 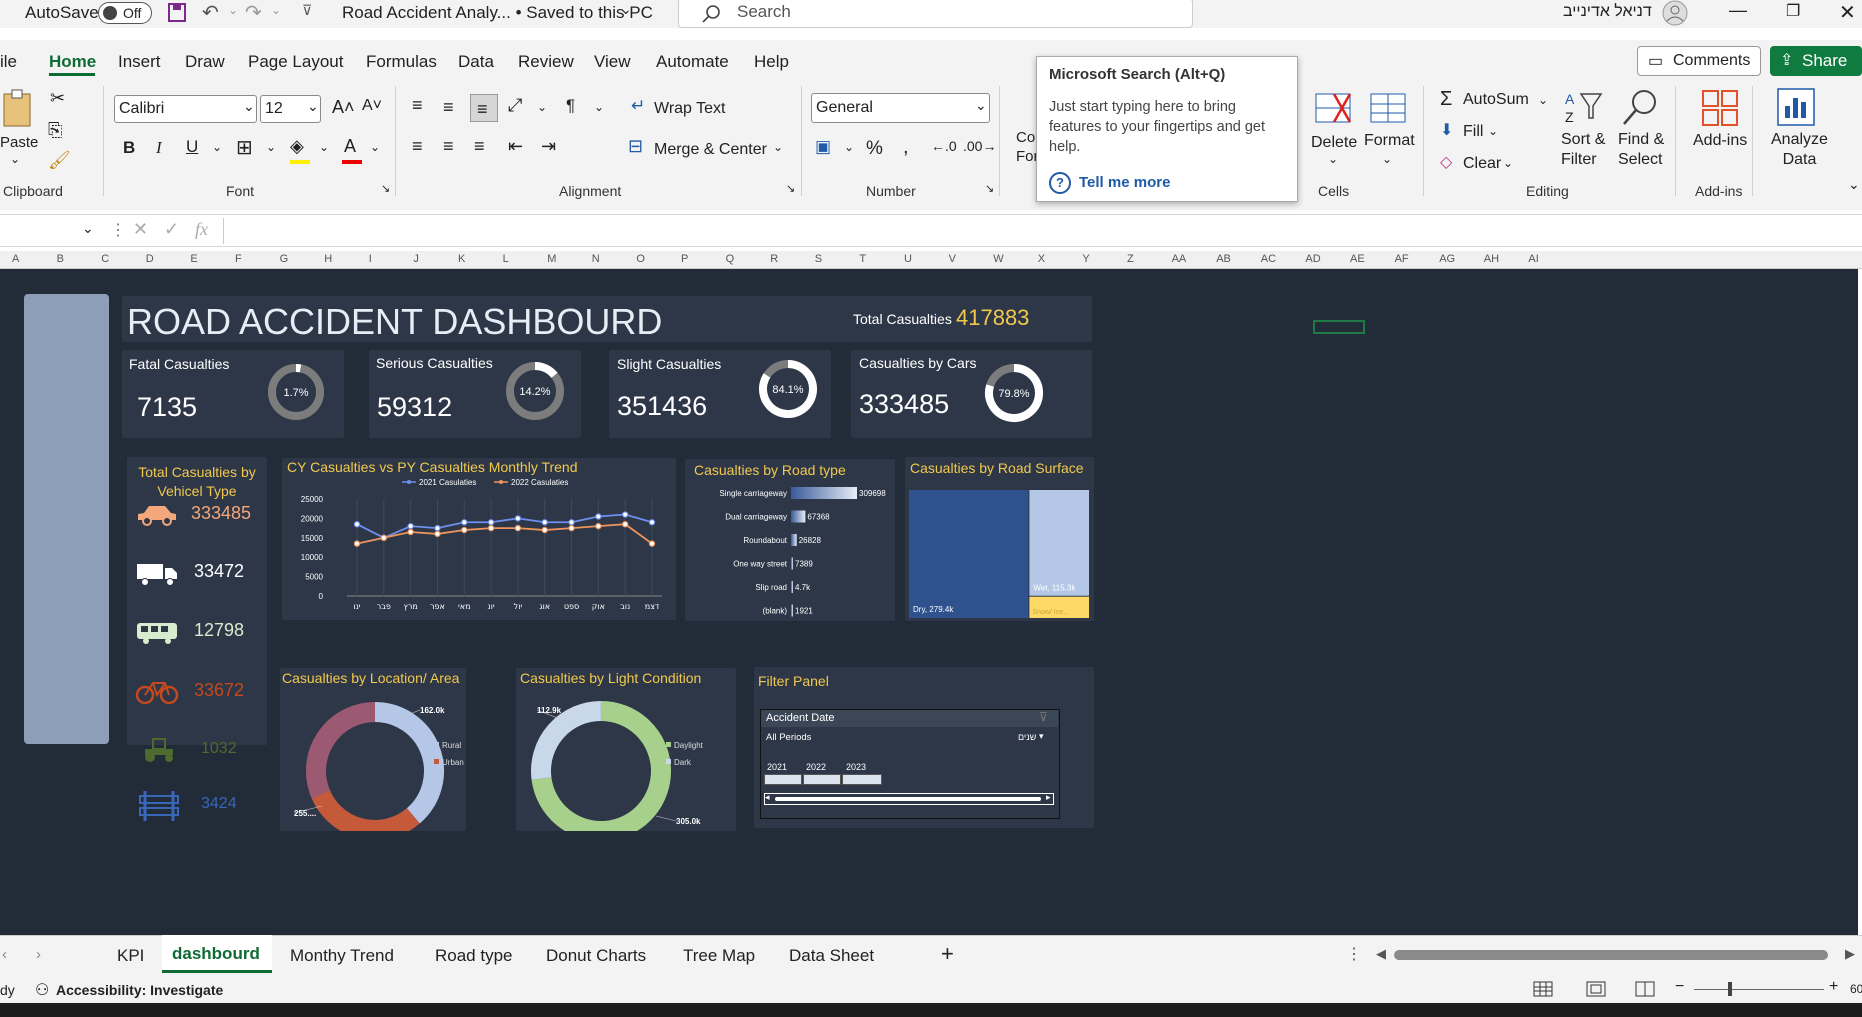 What do you see at coordinates (546, 62) in the screenshot?
I see `tab-review: Review` at bounding box center [546, 62].